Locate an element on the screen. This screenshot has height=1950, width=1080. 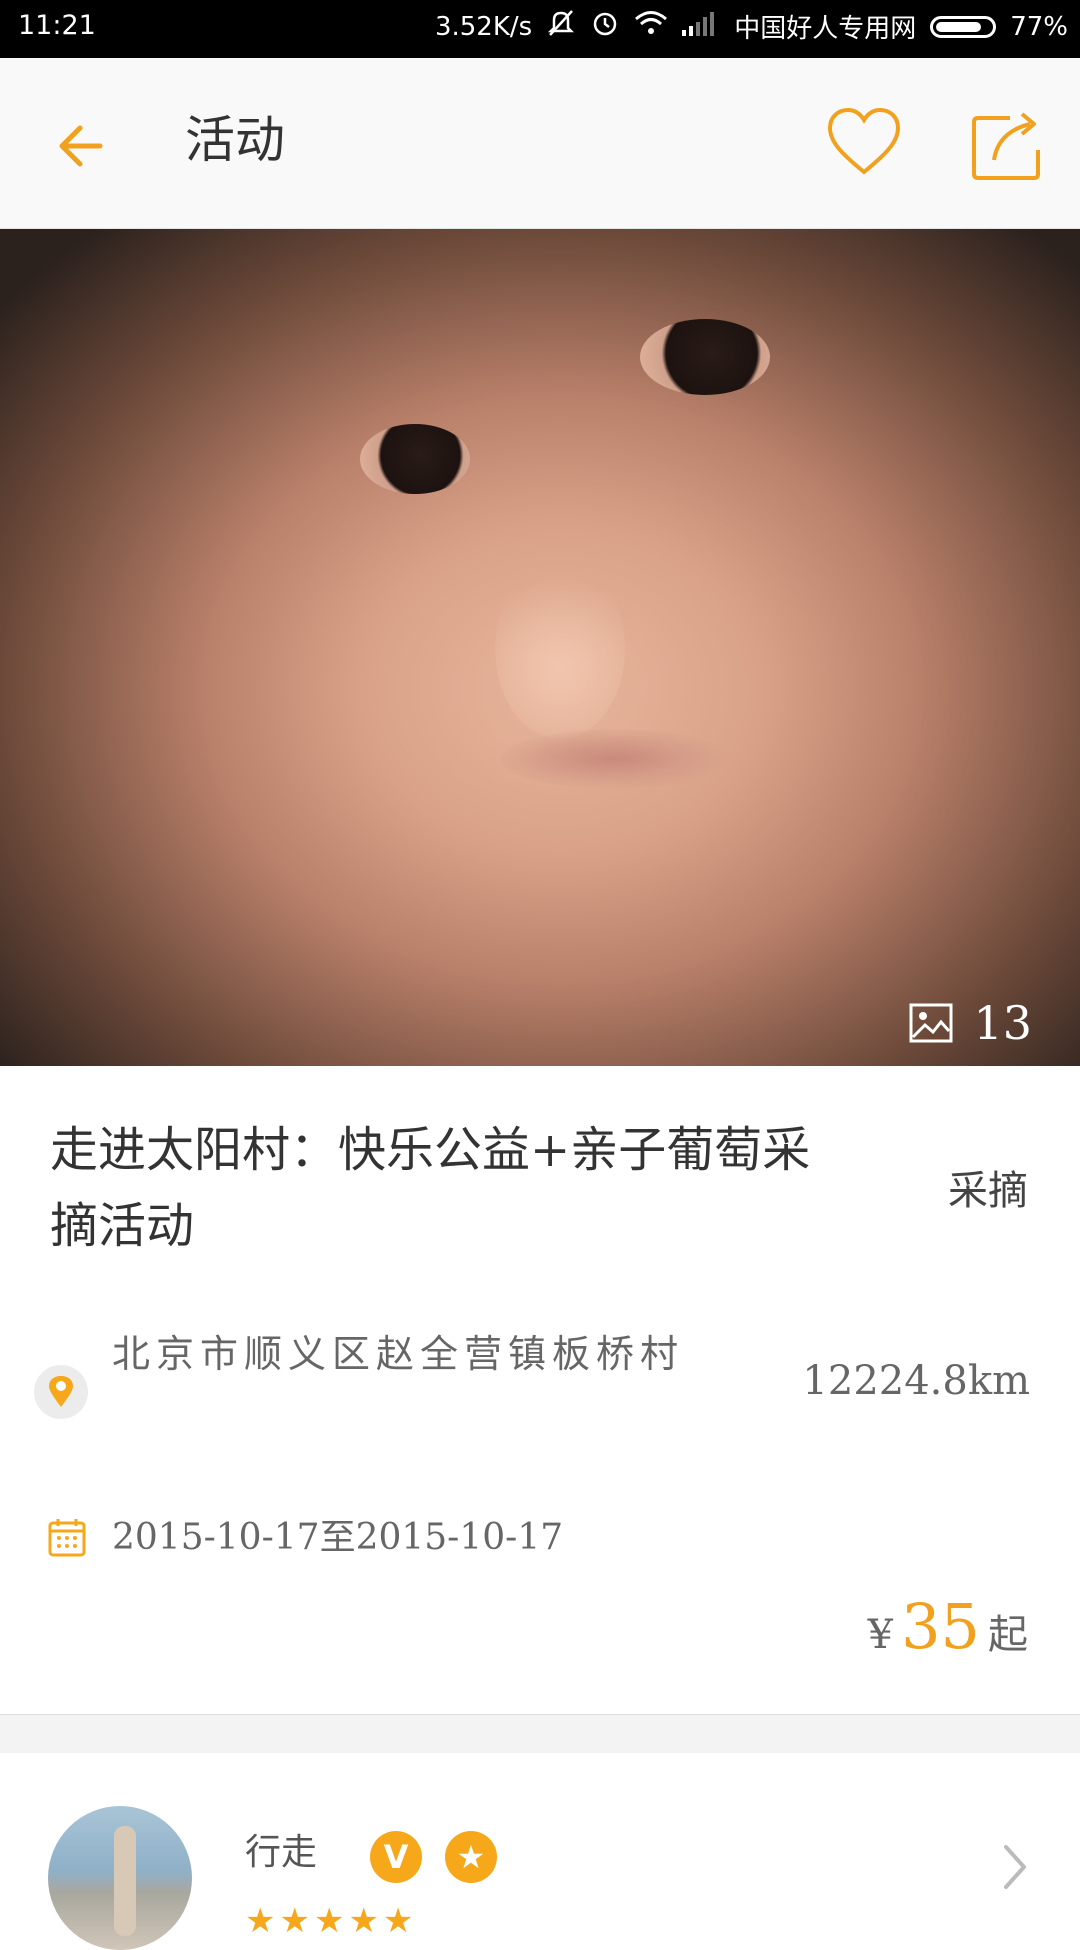
hero-mouth is located at coordinates (615, 759).